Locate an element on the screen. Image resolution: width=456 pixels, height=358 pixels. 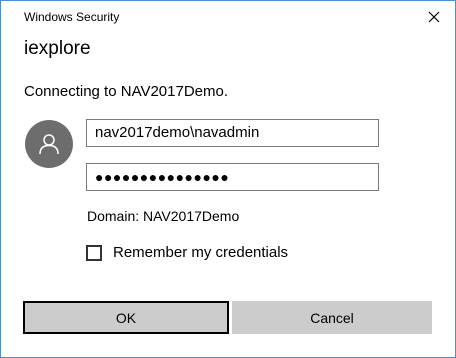
window-title: Windows Security is located at coordinates (72, 17).